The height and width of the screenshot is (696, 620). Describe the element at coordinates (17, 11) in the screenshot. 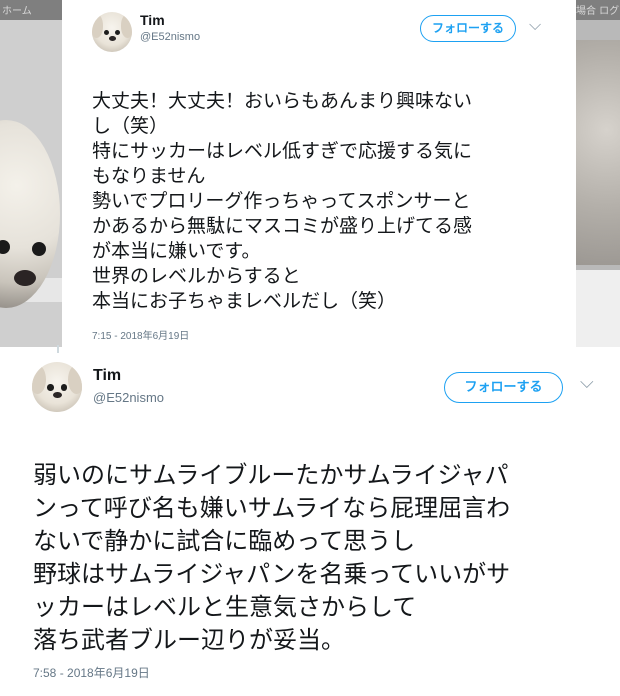

I see `background-nav-text-left: ホーム` at that location.